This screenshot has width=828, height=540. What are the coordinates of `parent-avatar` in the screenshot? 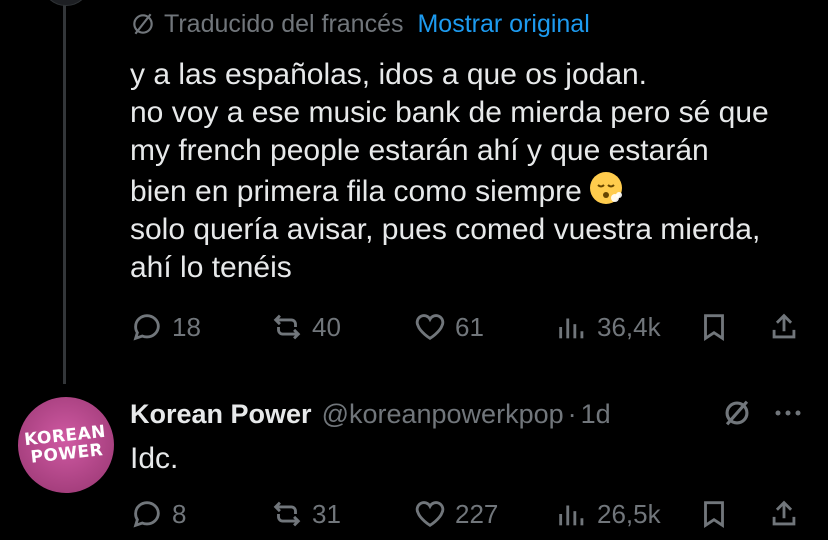 It's located at (66, 3).